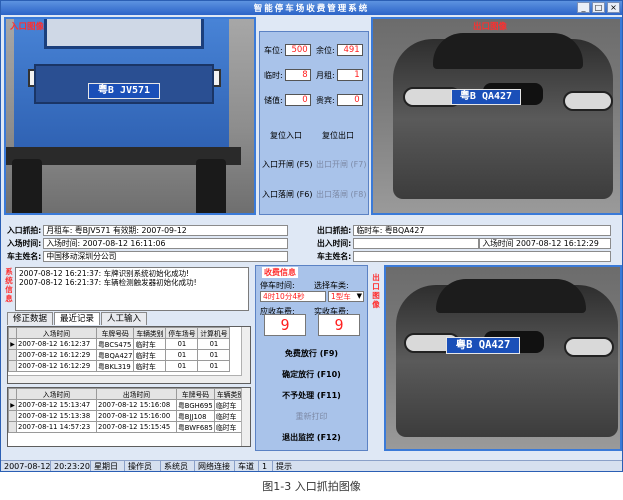  What do you see at coordinates (182, 333) in the screenshot?
I see `column-header: 停车场号` at bounding box center [182, 333].